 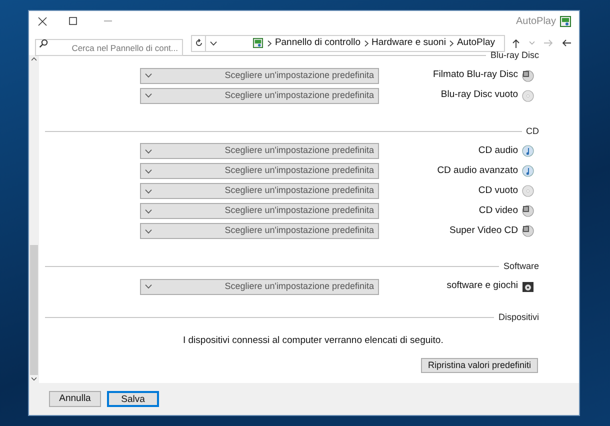 I want to click on media-label: Filmato Blu-ray Disc, so click(x=475, y=75).